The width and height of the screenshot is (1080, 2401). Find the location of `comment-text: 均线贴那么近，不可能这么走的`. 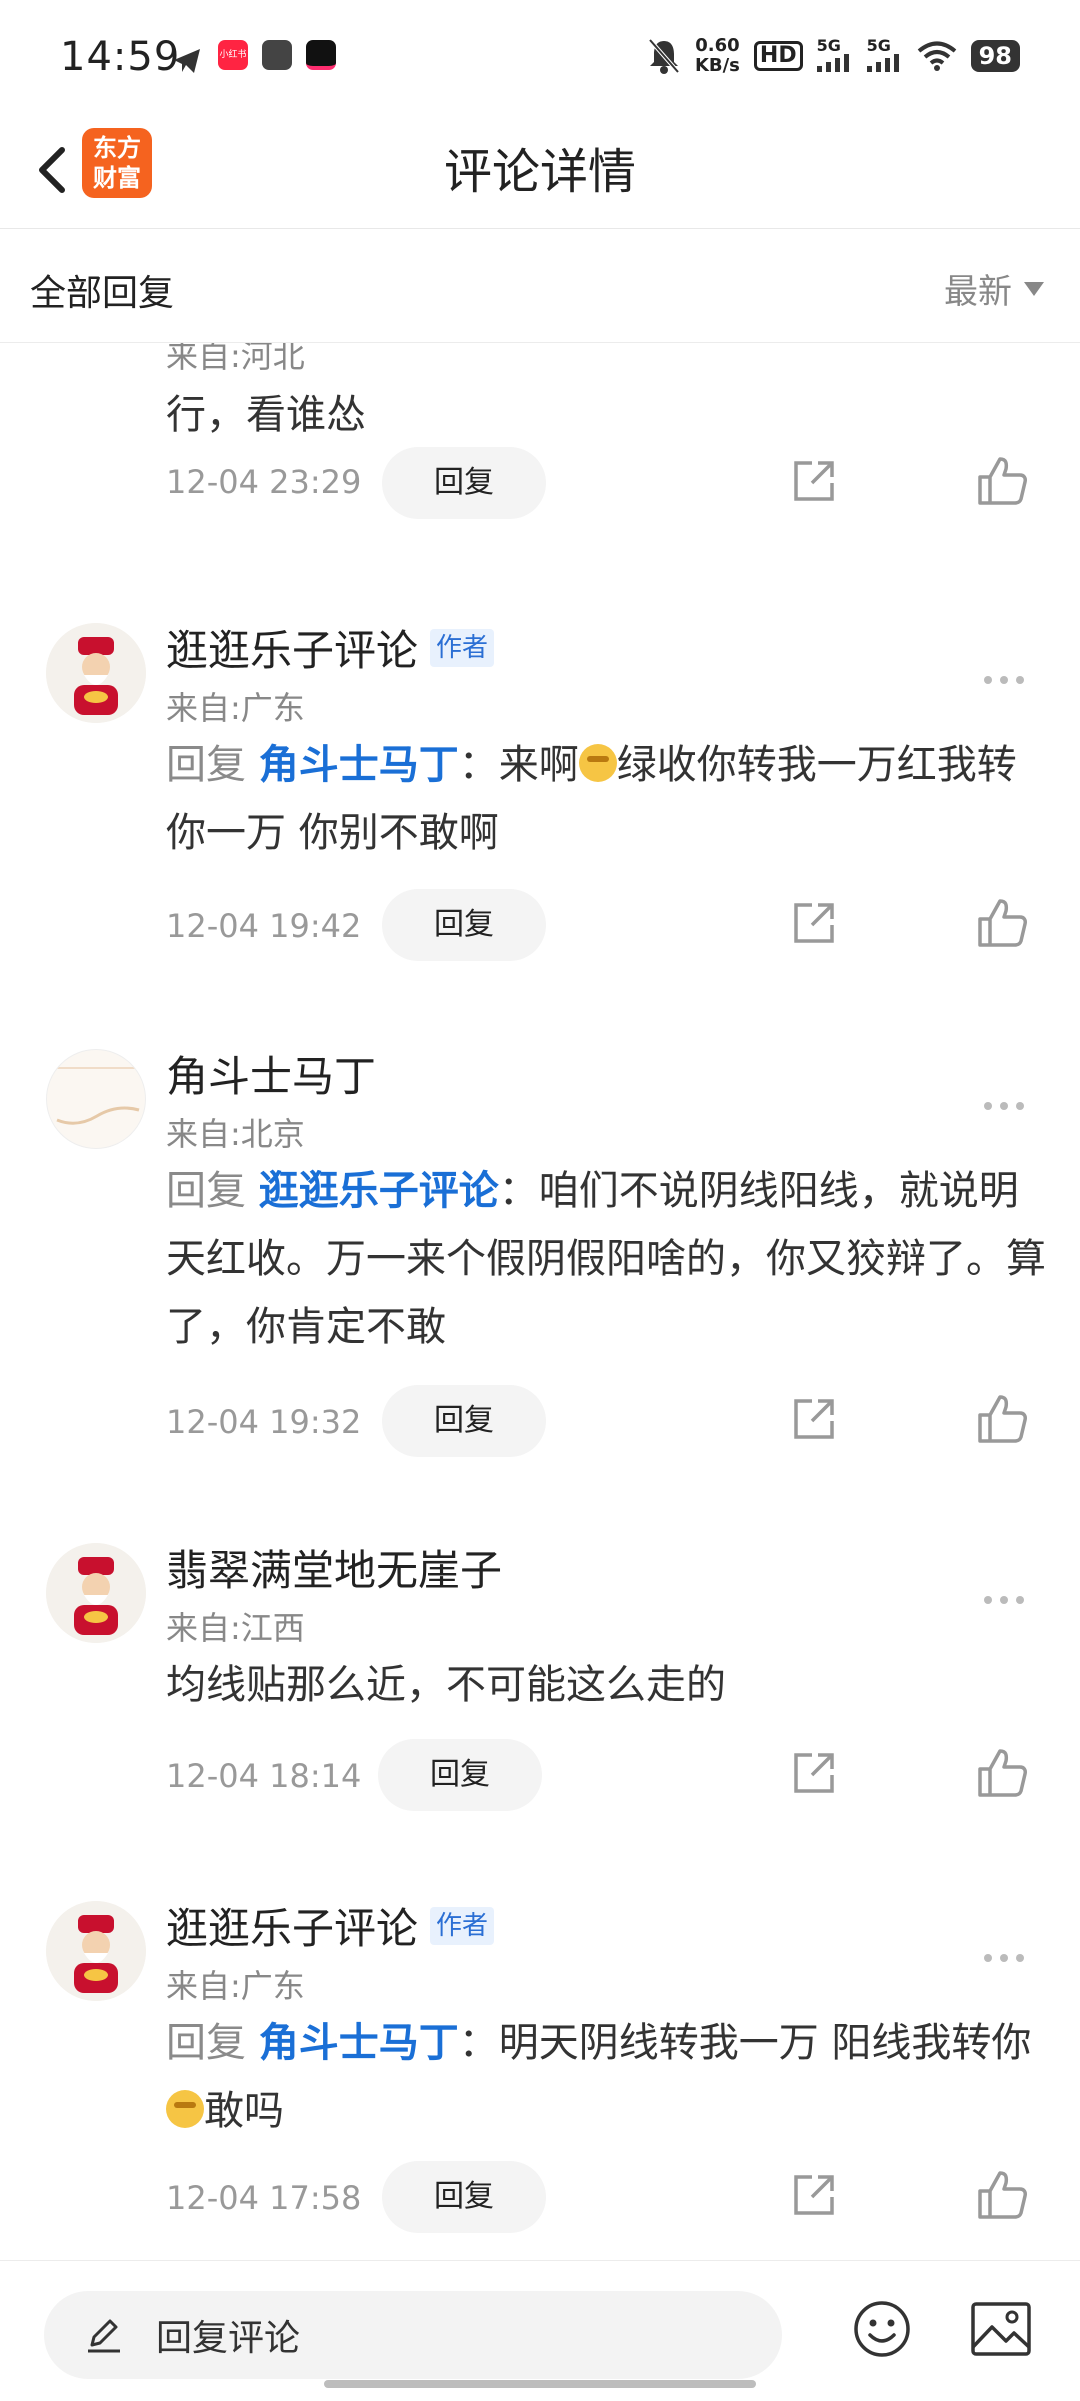

comment-text: 均线贴那么近，不可能这么走的 is located at coordinates (446, 1685).